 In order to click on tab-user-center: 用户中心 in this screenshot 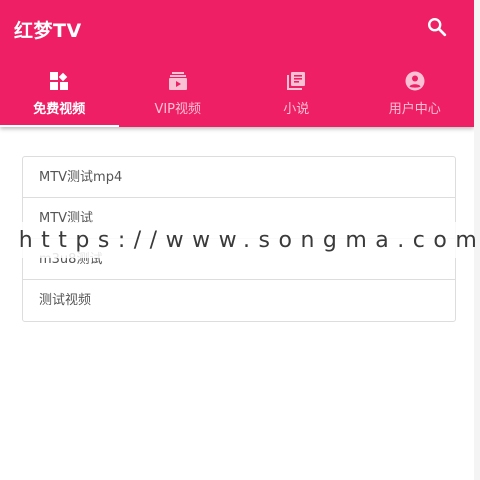, I will do `click(415, 94)`.